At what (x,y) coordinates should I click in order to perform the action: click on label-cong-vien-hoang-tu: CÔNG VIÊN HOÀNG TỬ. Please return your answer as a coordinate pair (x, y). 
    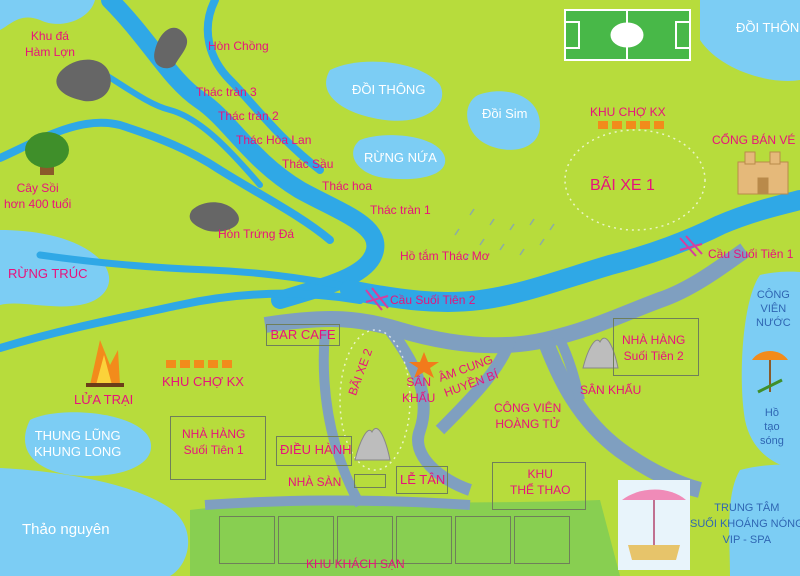
    Looking at the image, I should click on (528, 416).